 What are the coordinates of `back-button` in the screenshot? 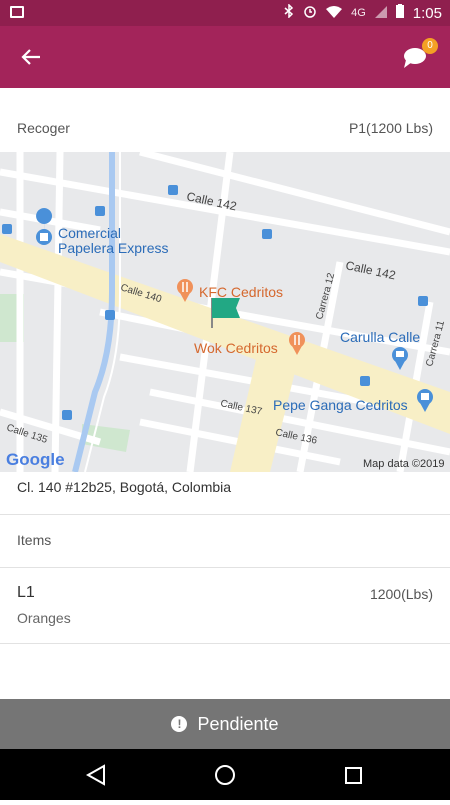 It's located at (31, 57).